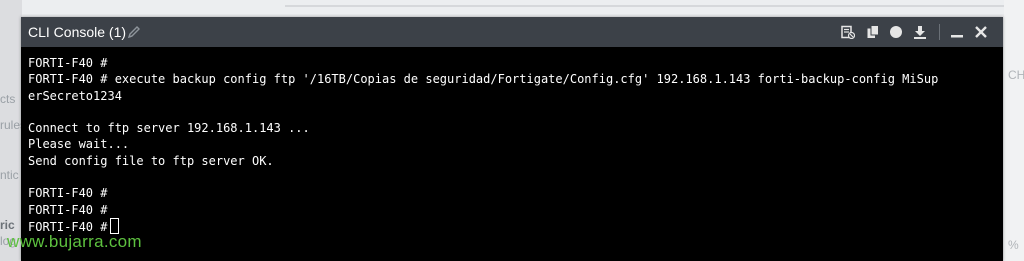  Describe the element at coordinates (8, 99) in the screenshot. I see `sidebar-fragment: cts` at that location.